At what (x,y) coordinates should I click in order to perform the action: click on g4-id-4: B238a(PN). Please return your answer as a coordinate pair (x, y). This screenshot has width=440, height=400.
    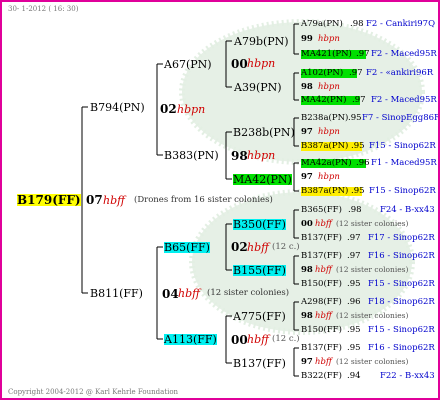
    Looking at the image, I should click on (325, 118).